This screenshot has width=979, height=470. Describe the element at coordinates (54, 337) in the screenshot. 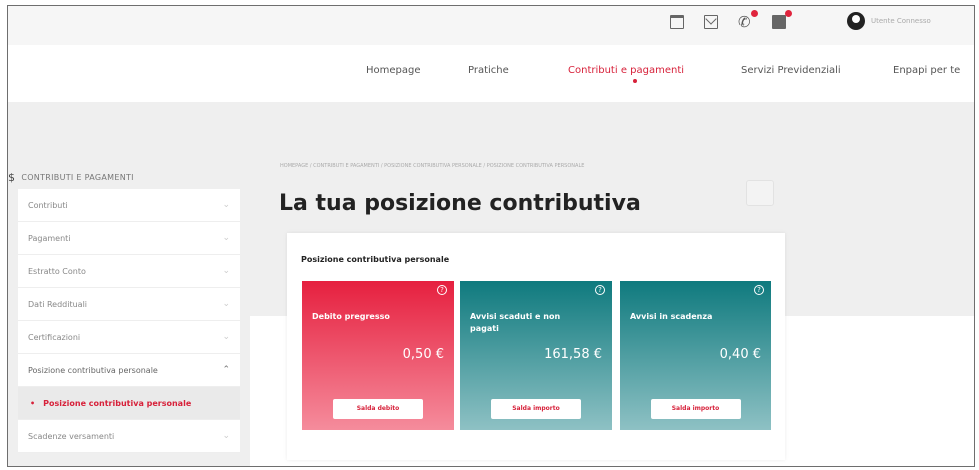

I see `sidebar-item-label: Certificazioni` at that location.